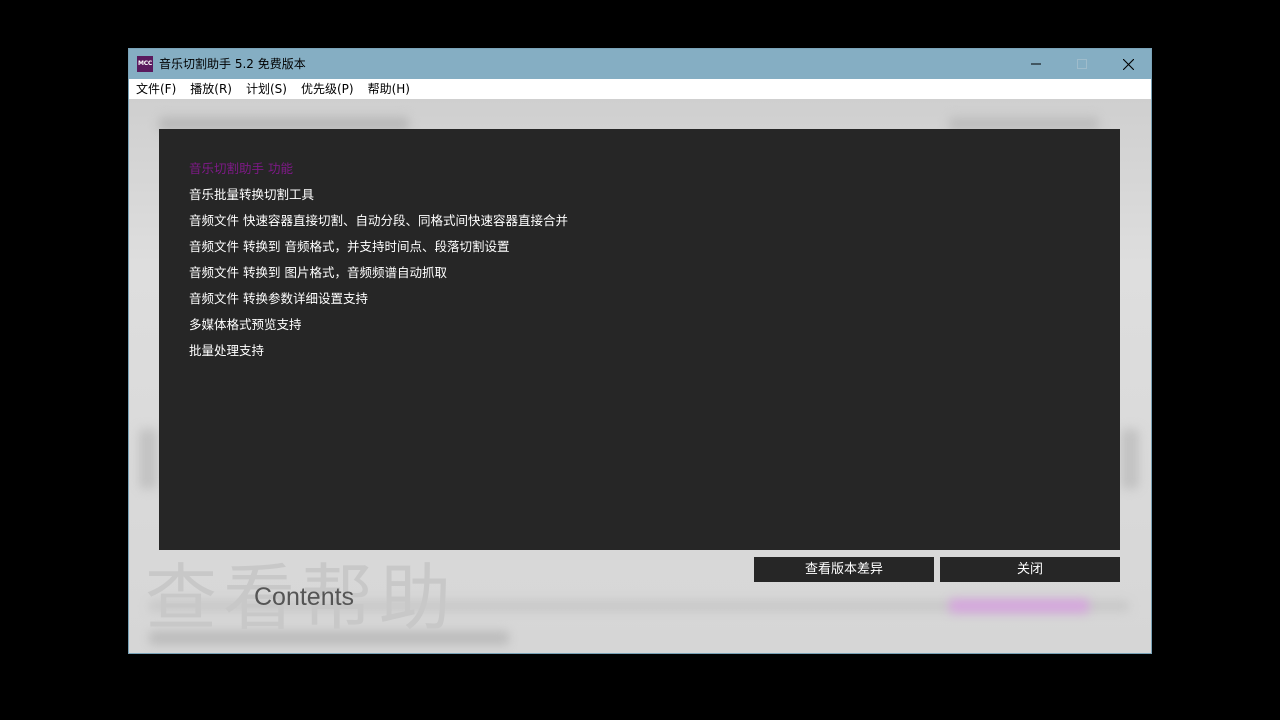  What do you see at coordinates (1019, 606) in the screenshot?
I see `blurred-highlight` at bounding box center [1019, 606].